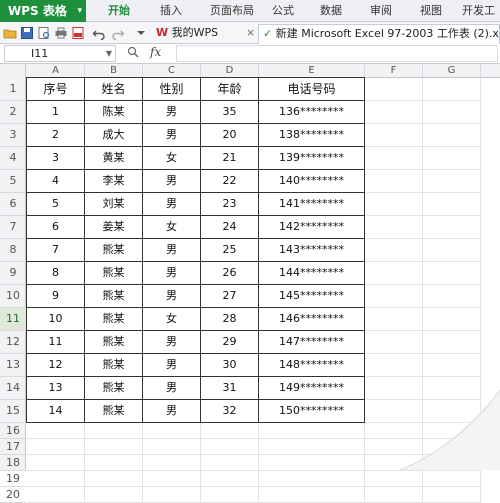 The width and height of the screenshot is (500, 503). I want to click on table-header-cell: 姓名, so click(114, 89).